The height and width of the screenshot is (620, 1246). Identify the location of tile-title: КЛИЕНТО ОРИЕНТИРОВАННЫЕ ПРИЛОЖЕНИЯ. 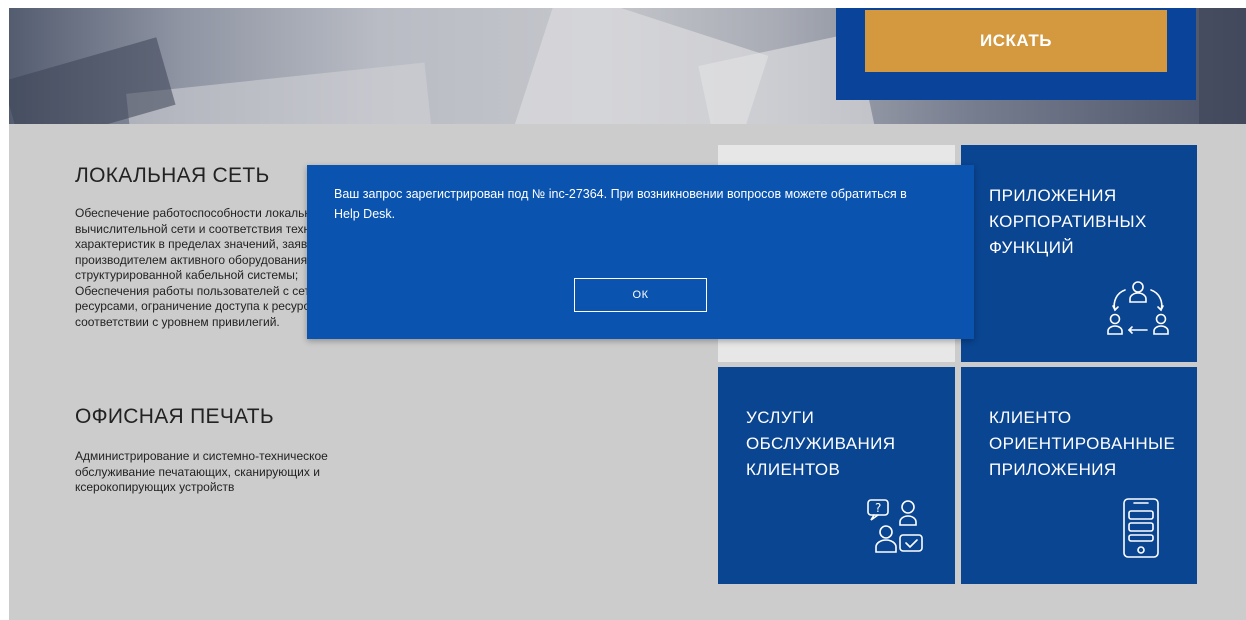
(1082, 443).